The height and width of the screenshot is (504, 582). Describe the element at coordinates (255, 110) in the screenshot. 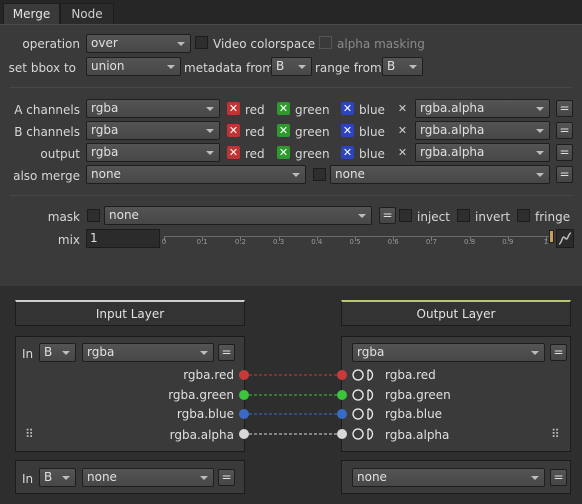

I see `a-red-label: red` at that location.